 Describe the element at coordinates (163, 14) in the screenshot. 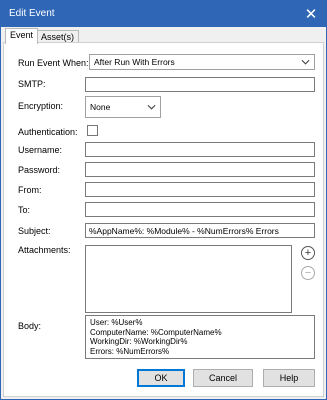

I see `title-bar: Edit Event ✕` at that location.